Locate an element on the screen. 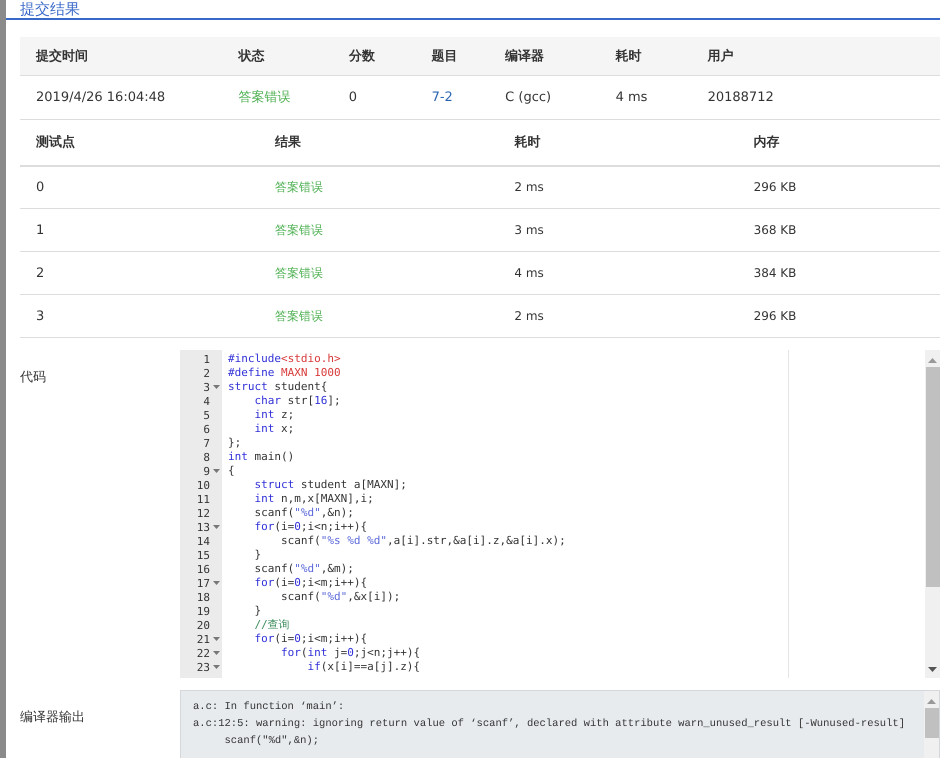  line-number: 22 is located at coordinates (203, 653).